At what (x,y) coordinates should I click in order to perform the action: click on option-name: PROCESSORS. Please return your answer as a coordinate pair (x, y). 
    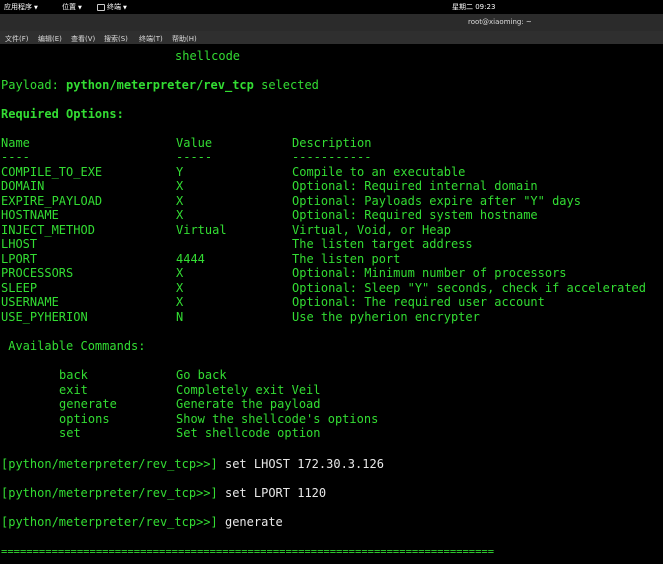
    Looking at the image, I should click on (37, 273).